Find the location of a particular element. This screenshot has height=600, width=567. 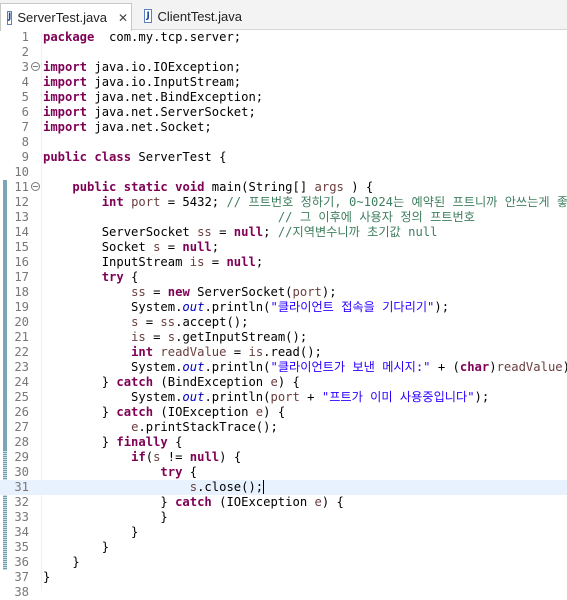

code-line: 4 import java.io.InputStream; is located at coordinates (283, 82).